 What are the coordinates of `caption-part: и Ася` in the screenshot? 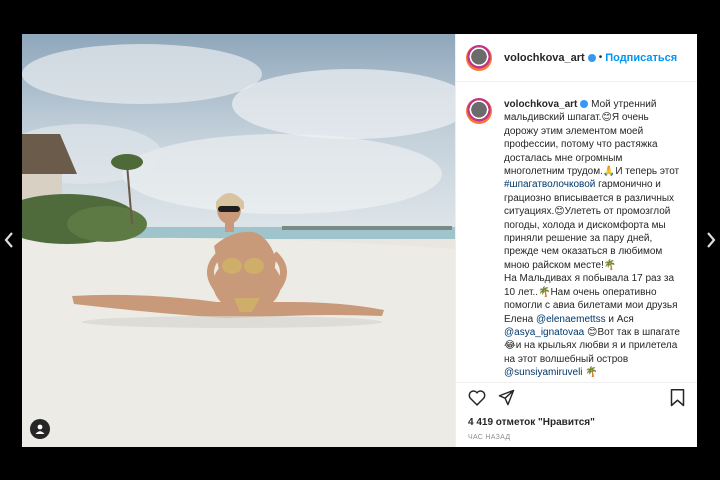 It's located at (621, 319).